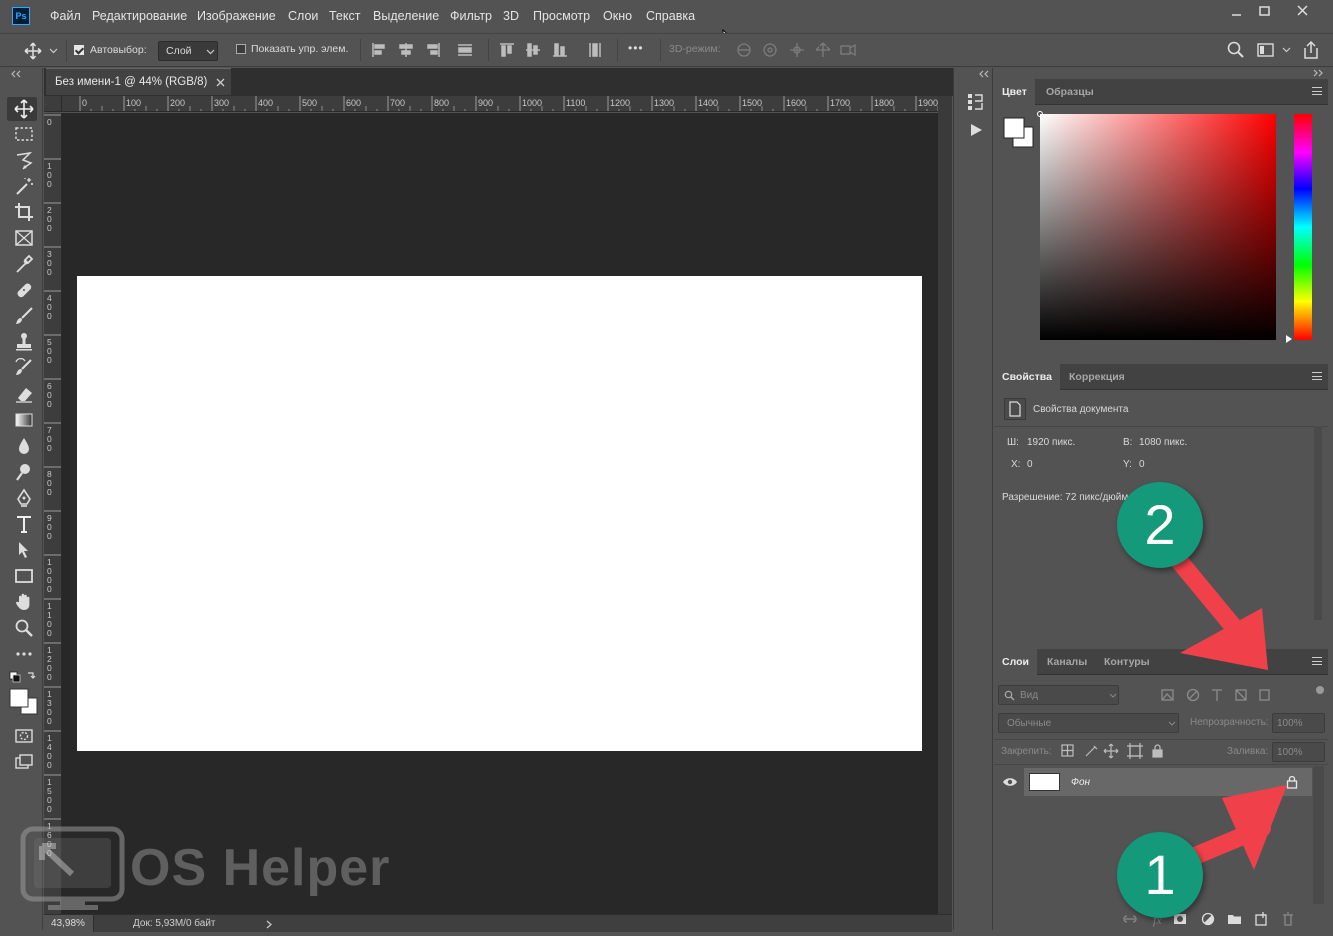  I want to click on close-button, so click(1303, 12).